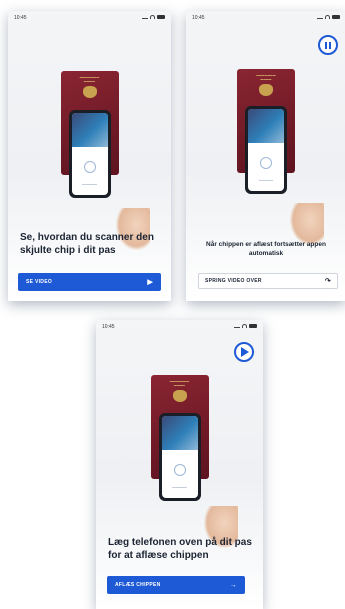  Describe the element at coordinates (176, 585) in the screenshot. I see `read-chip-button: AFLÆS CHIPPEN →` at that location.